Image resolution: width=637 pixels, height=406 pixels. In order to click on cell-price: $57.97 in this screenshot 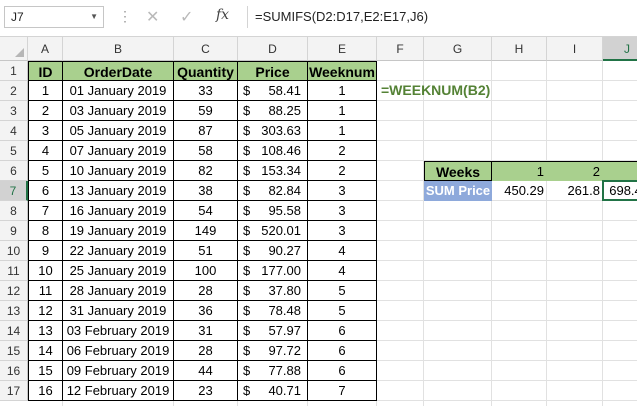, I will do `click(273, 331)`.